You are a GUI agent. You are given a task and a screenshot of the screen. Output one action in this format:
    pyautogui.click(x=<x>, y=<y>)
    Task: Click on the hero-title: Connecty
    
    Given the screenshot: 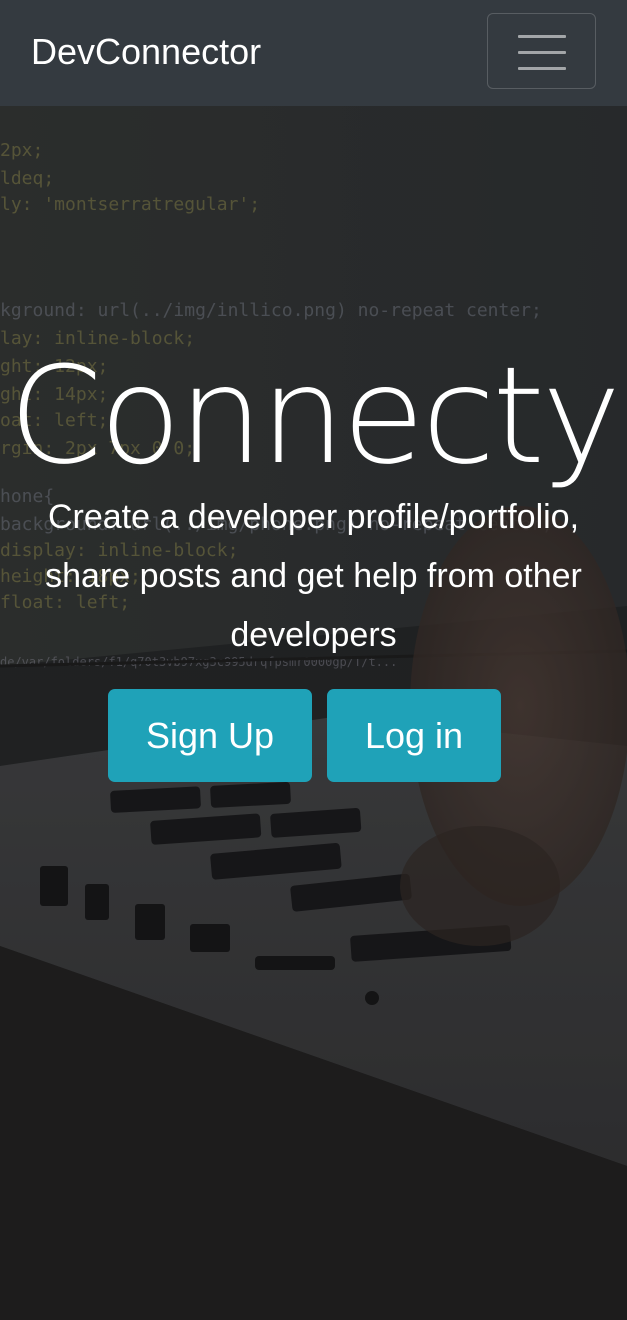 What is the action you would take?
    pyautogui.click(x=314, y=415)
    